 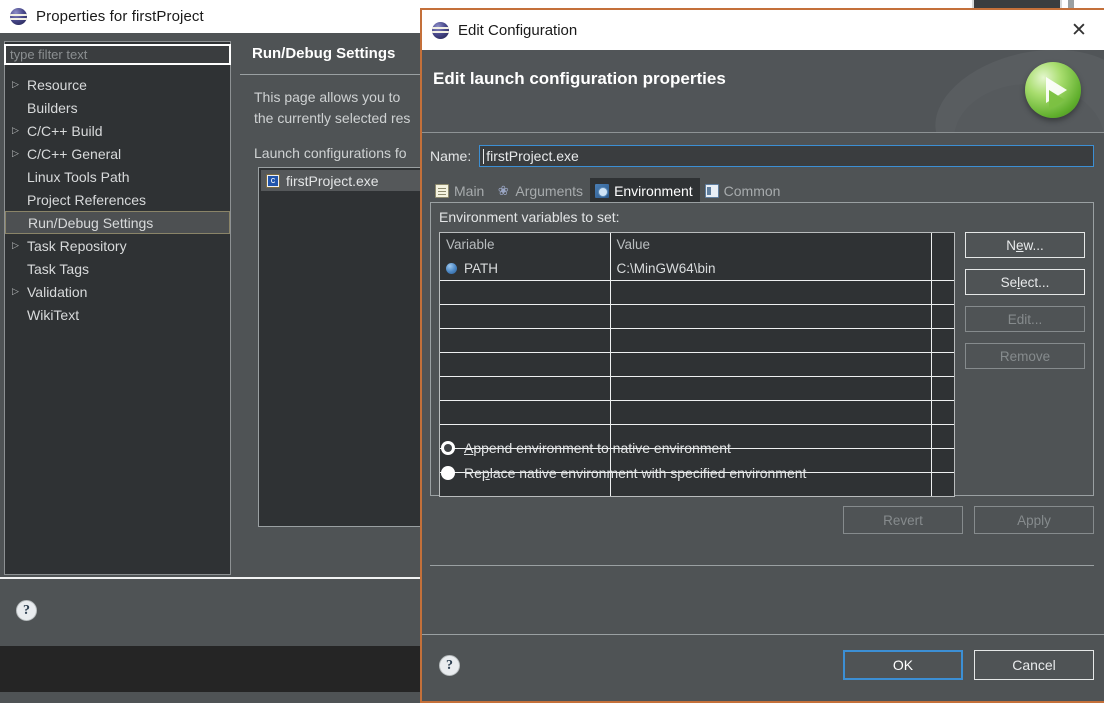 What do you see at coordinates (332, 118) in the screenshot?
I see `page-description-line2: the currently selected res` at bounding box center [332, 118].